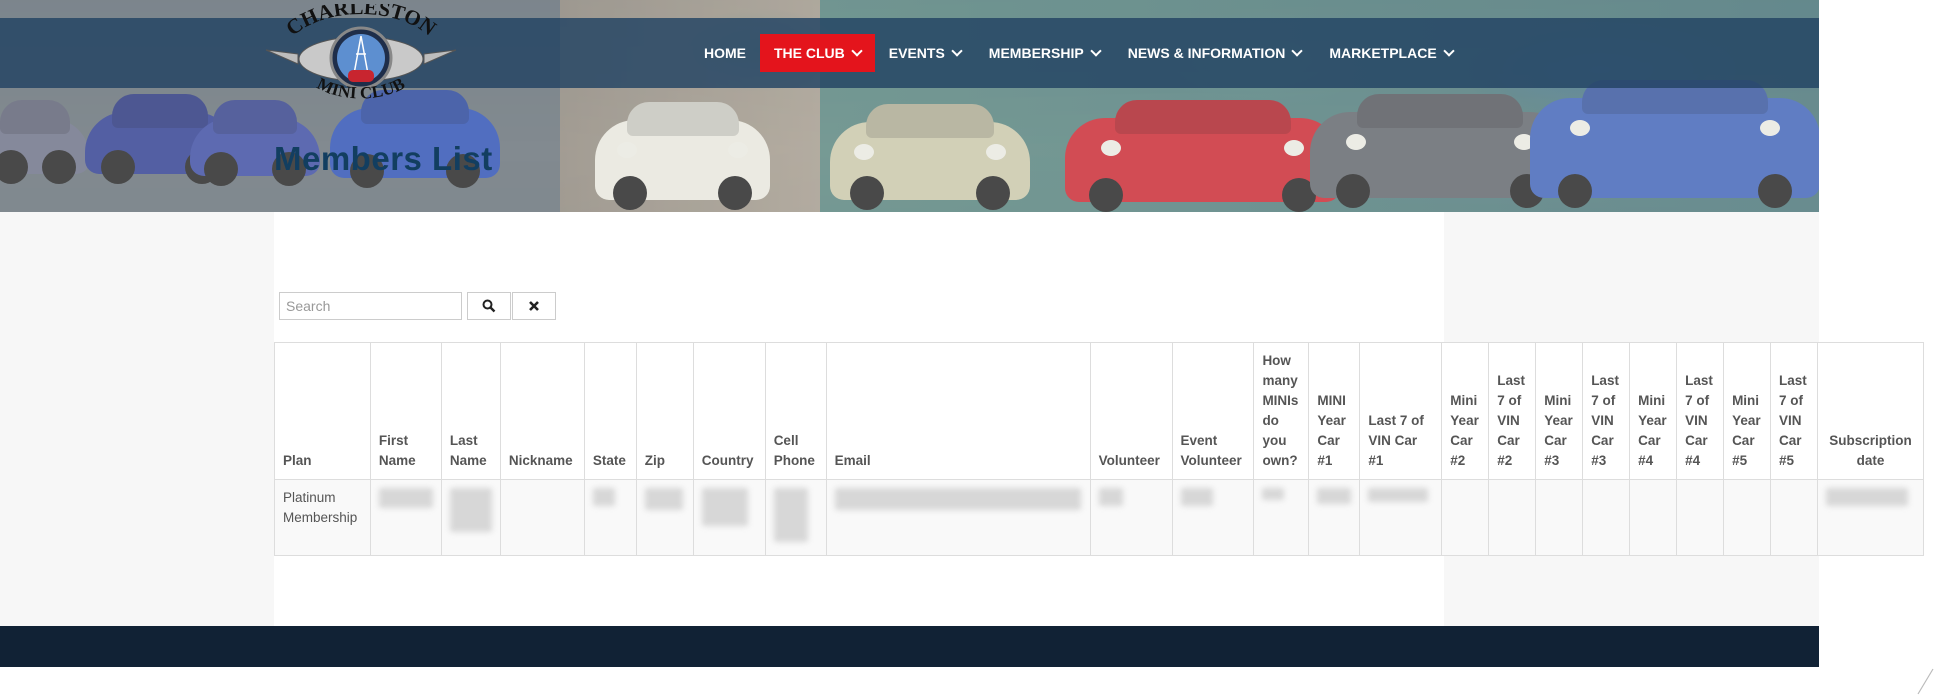  Describe the element at coordinates (405, 517) in the screenshot. I see `cell-first-name` at that location.